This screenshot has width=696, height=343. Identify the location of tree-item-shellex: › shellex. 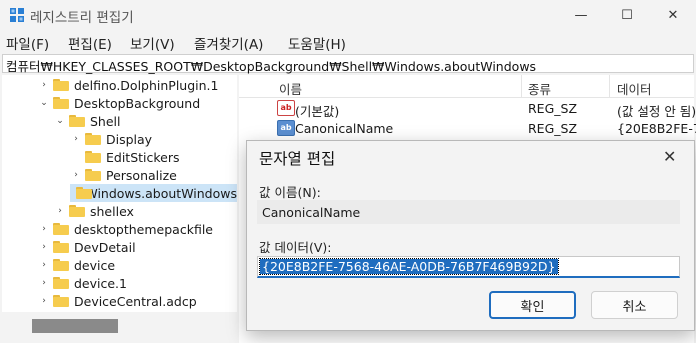
(94, 211).